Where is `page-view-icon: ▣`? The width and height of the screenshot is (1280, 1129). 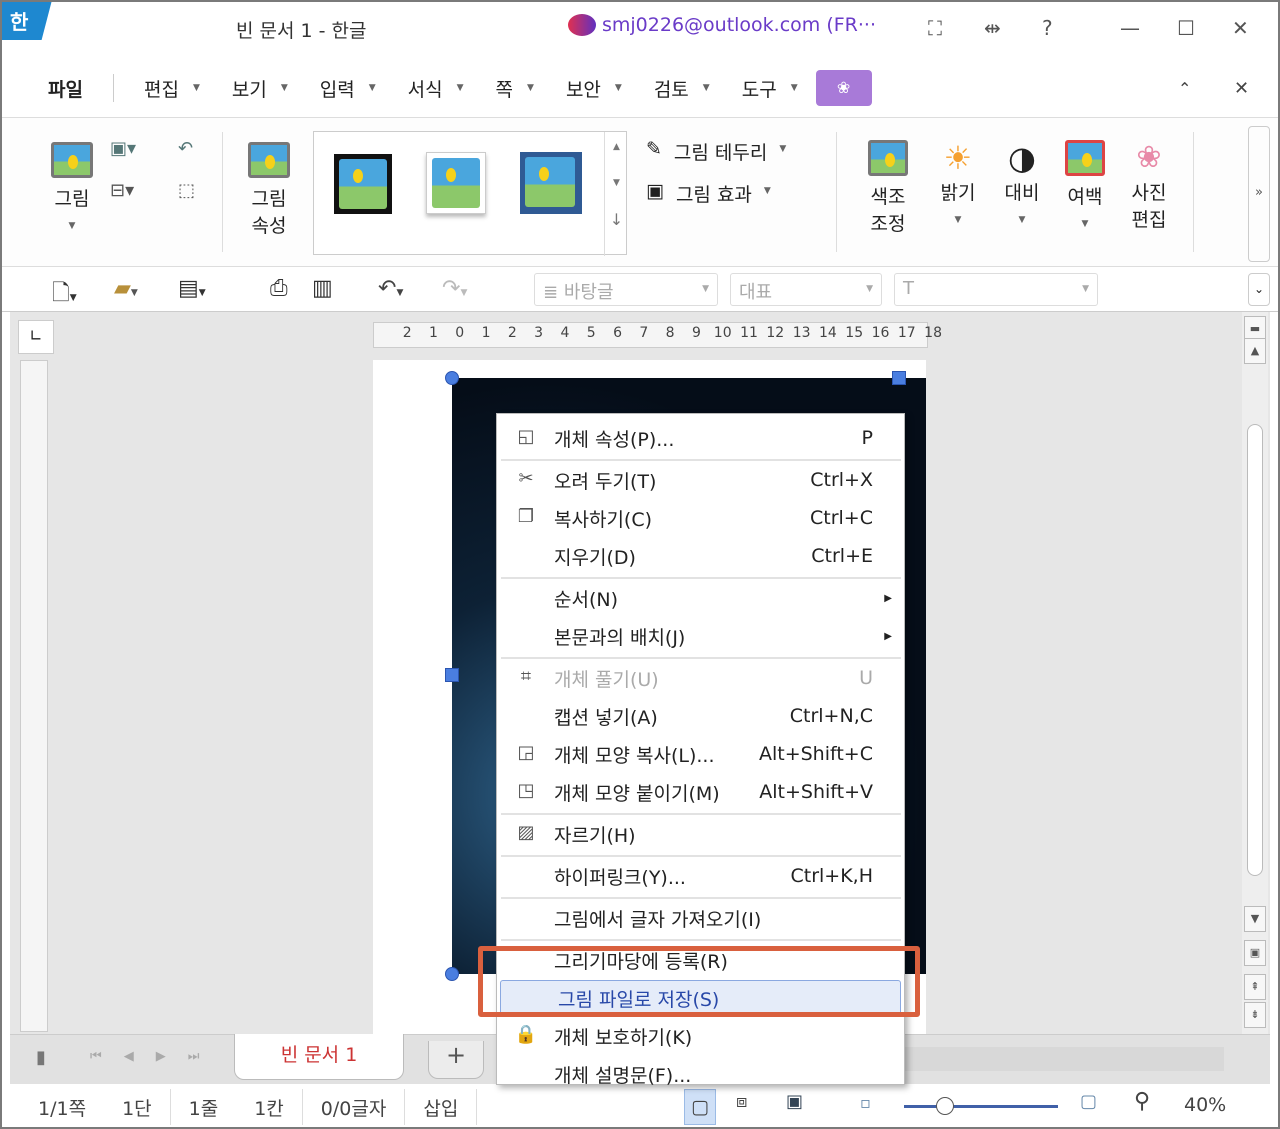
page-view-icon: ▣ is located at coordinates (1255, 953).